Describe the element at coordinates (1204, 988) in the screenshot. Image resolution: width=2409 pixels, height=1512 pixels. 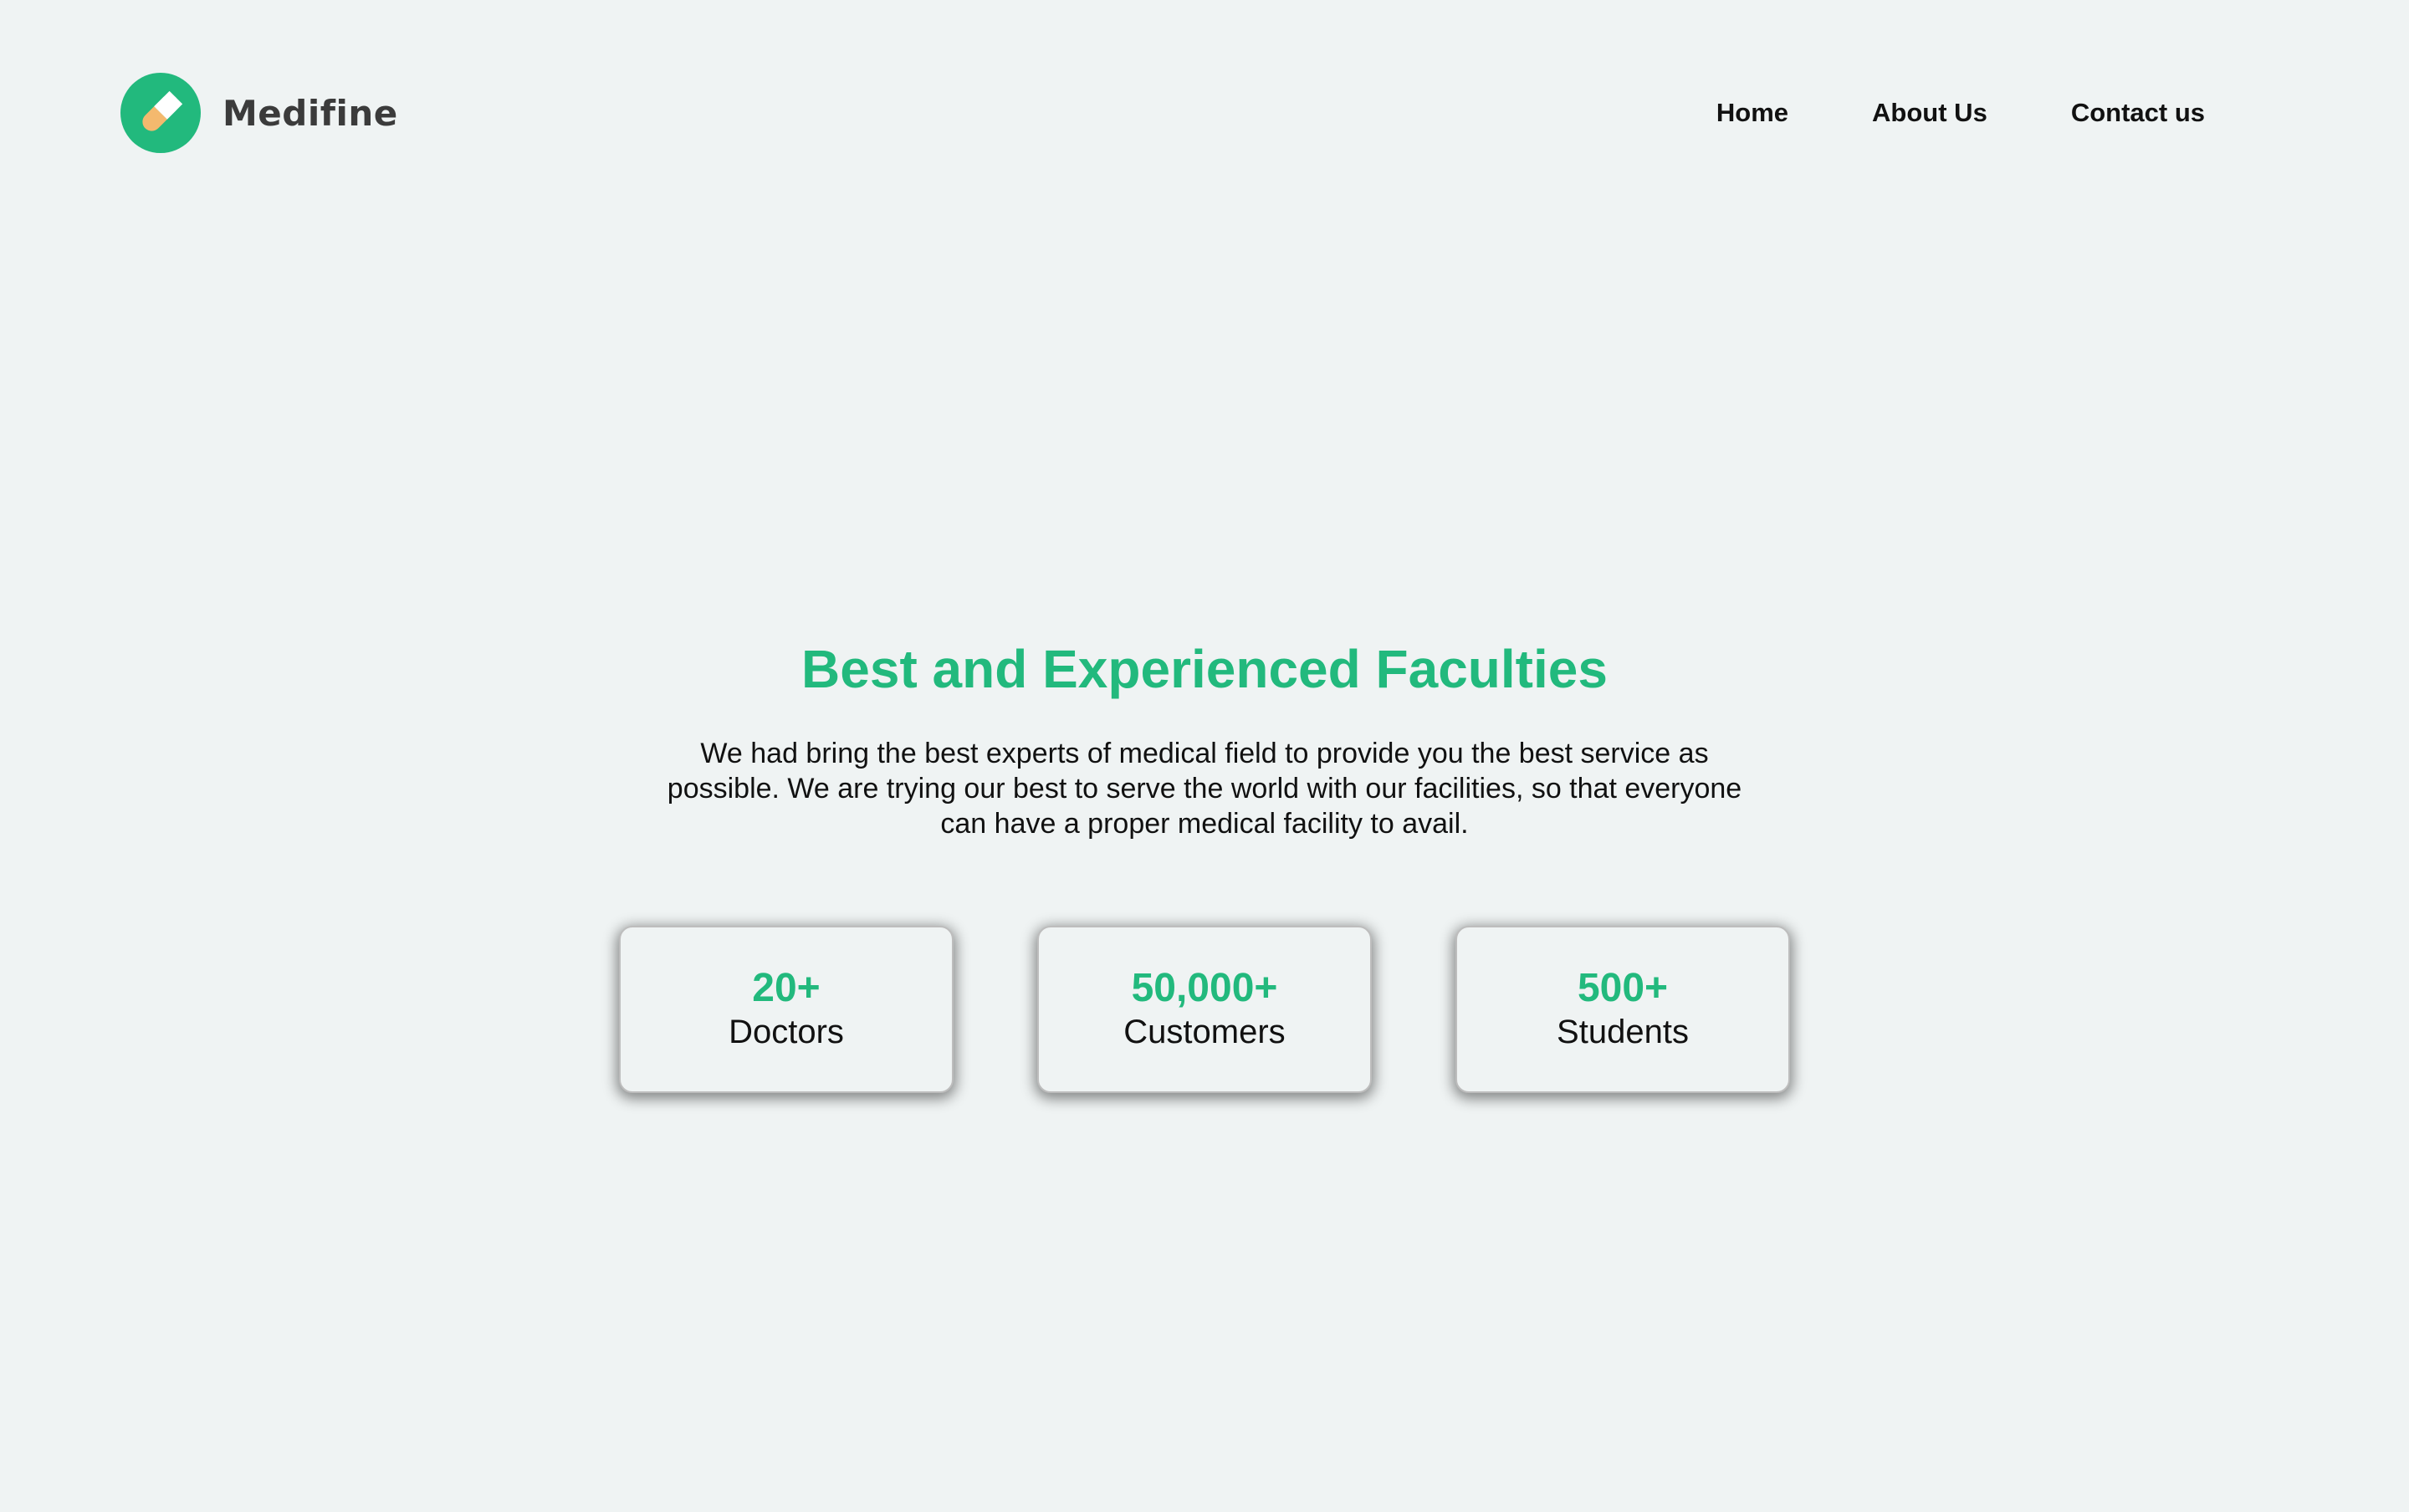
I see `stat-value: 50,000+` at that location.